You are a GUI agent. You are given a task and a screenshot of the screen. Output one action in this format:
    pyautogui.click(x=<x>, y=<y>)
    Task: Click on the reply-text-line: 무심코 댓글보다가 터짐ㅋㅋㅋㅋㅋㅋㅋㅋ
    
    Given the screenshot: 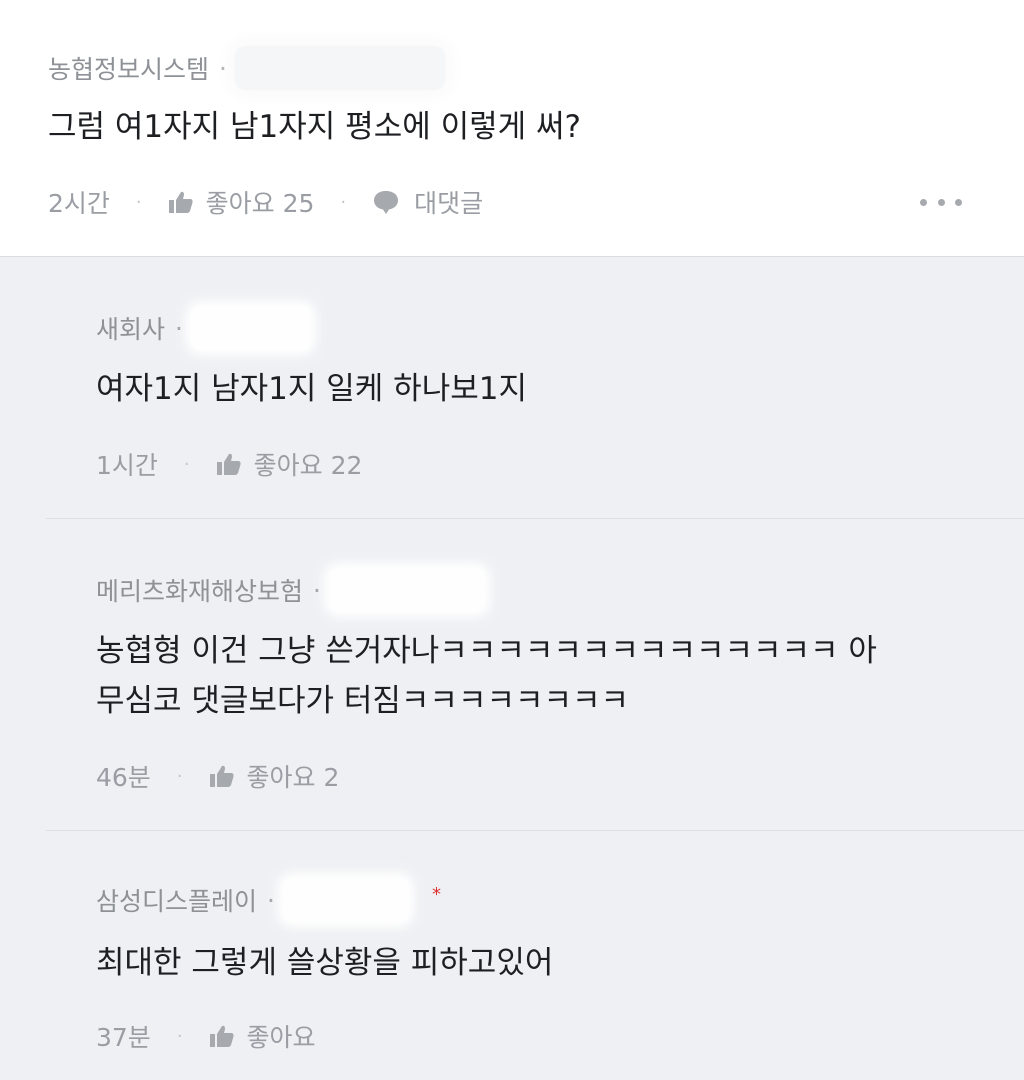 What is the action you would take?
    pyautogui.click(x=363, y=701)
    